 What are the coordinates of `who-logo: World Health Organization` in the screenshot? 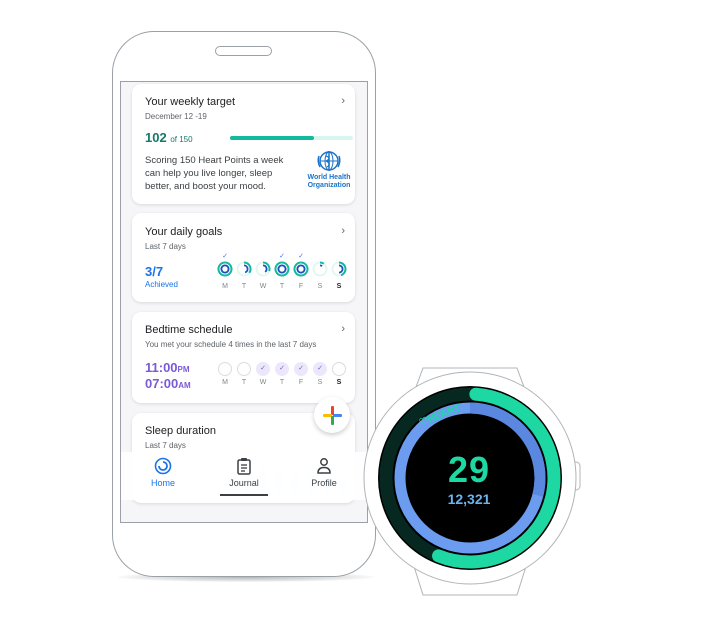 It's located at (329, 169).